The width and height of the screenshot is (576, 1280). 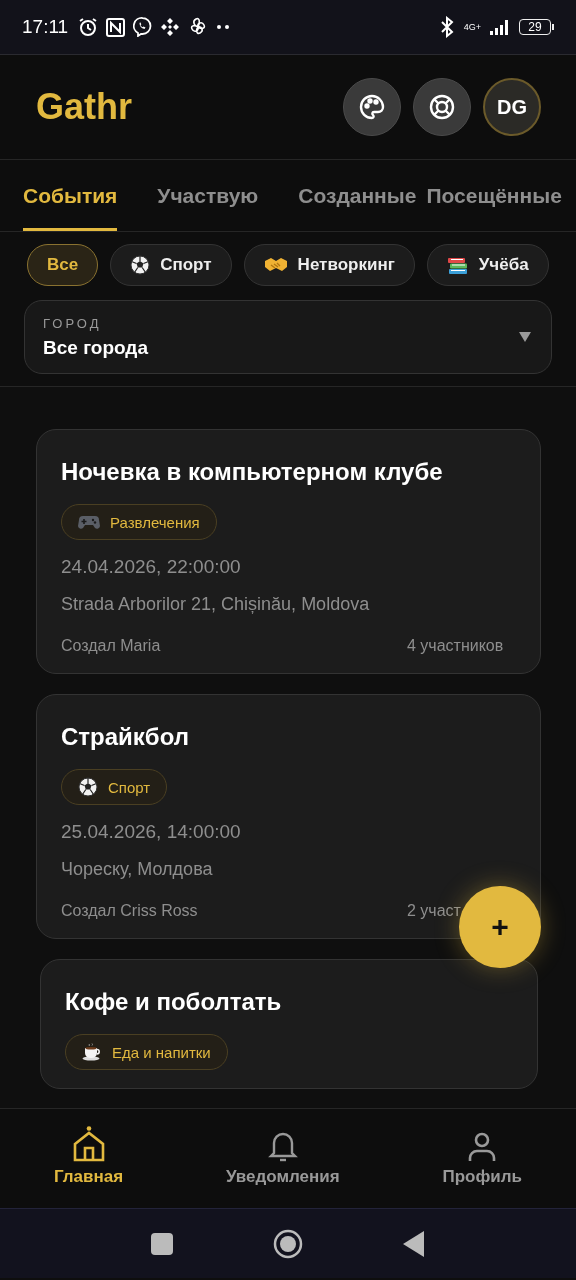 What do you see at coordinates (472, 27) in the screenshot?
I see `network-type: 4G+` at bounding box center [472, 27].